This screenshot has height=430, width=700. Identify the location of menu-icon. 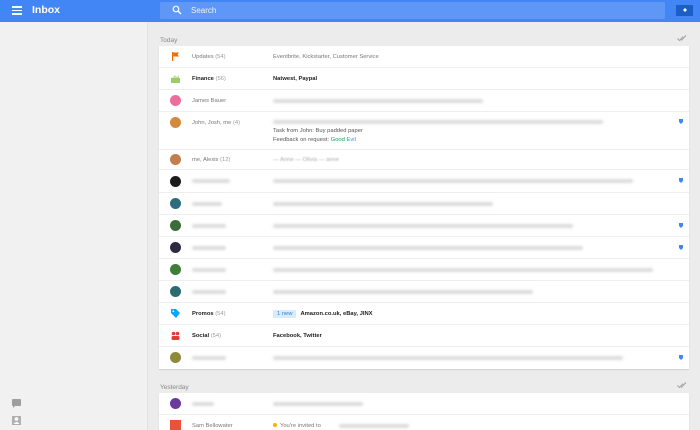
(17, 10).